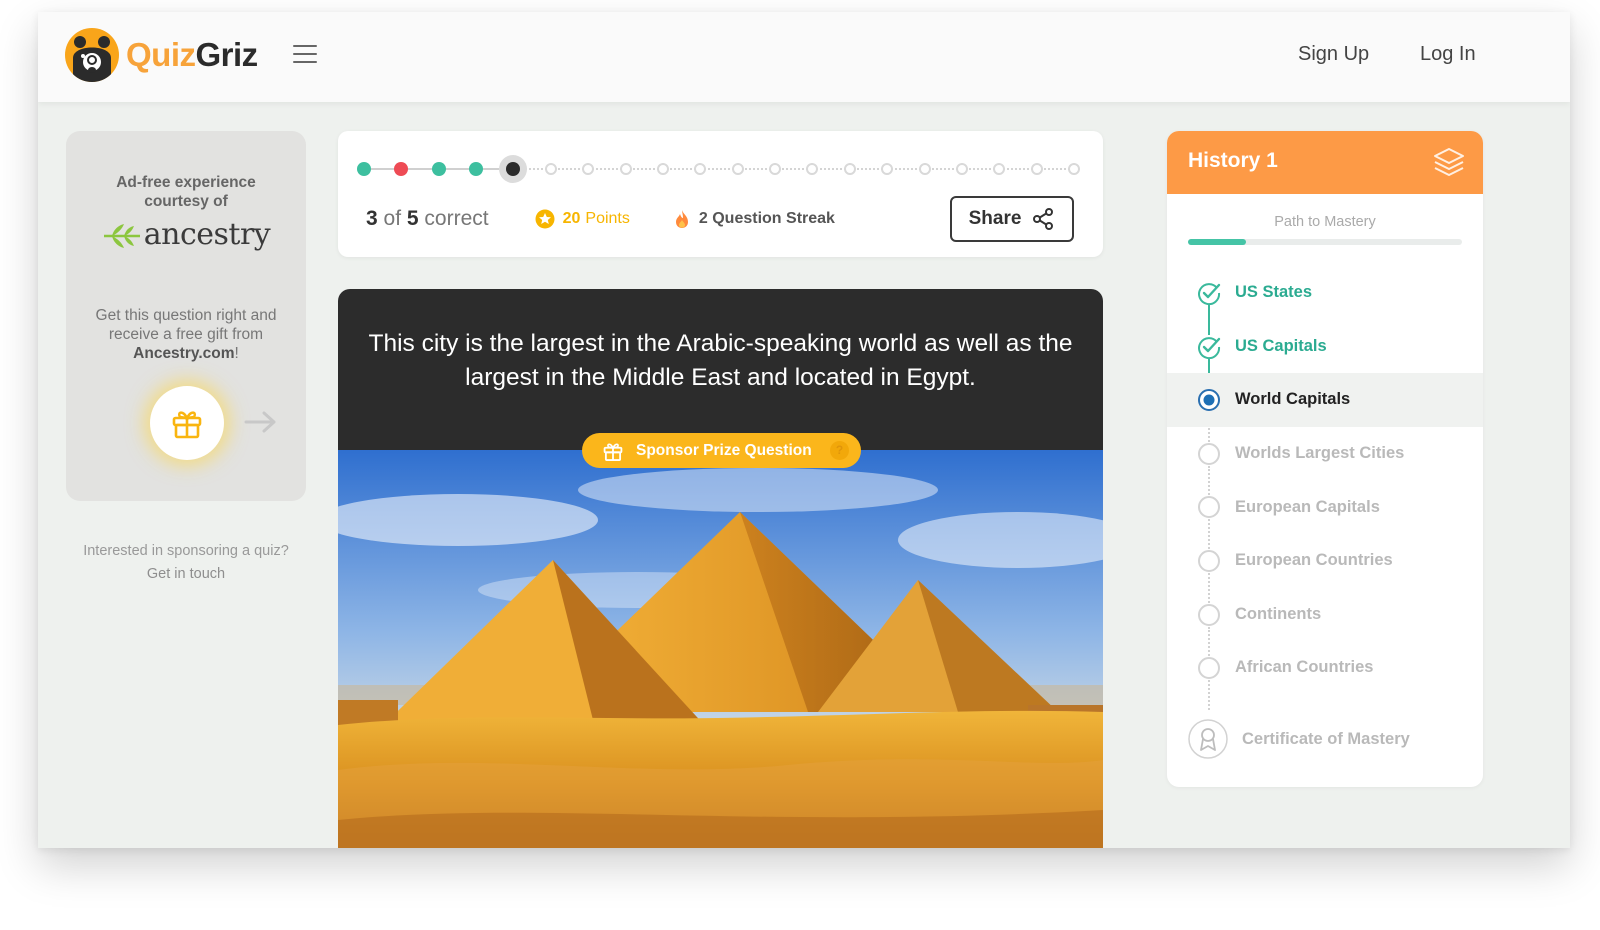 This screenshot has width=1600, height=930. I want to click on certificate-label: Certificate of Mastery, so click(1326, 738).